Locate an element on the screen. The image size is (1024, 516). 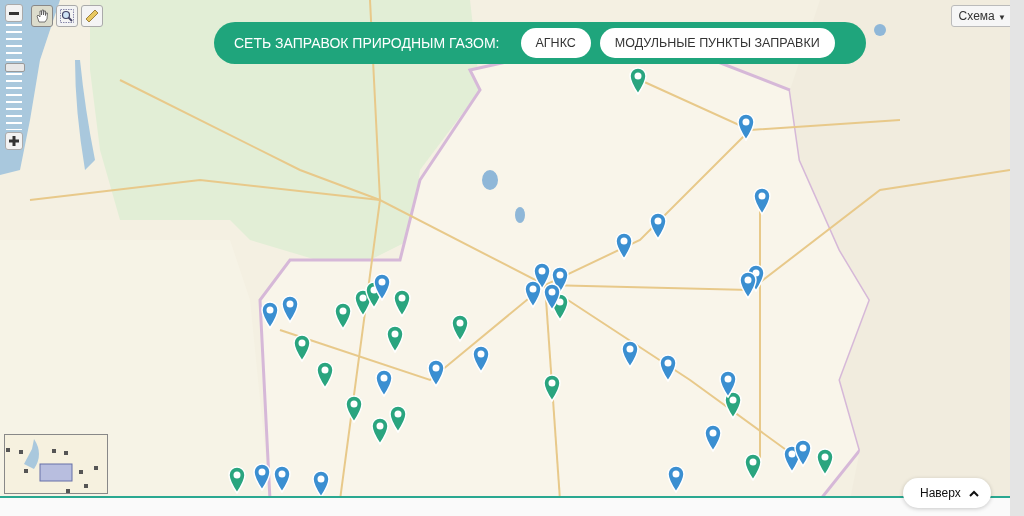
zoom-out-button is located at coordinates (14, 13).